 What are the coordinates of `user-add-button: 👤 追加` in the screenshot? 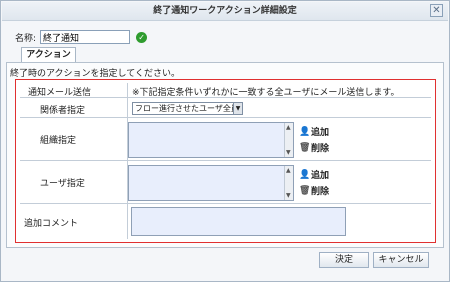 It's located at (314, 175).